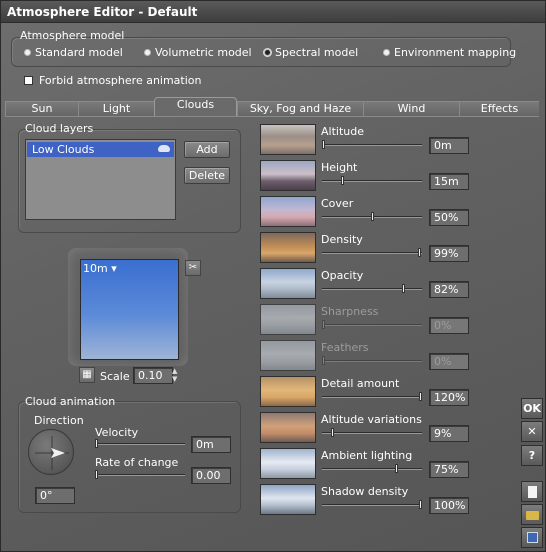  Describe the element at coordinates (532, 537) in the screenshot. I see `save-button` at that location.